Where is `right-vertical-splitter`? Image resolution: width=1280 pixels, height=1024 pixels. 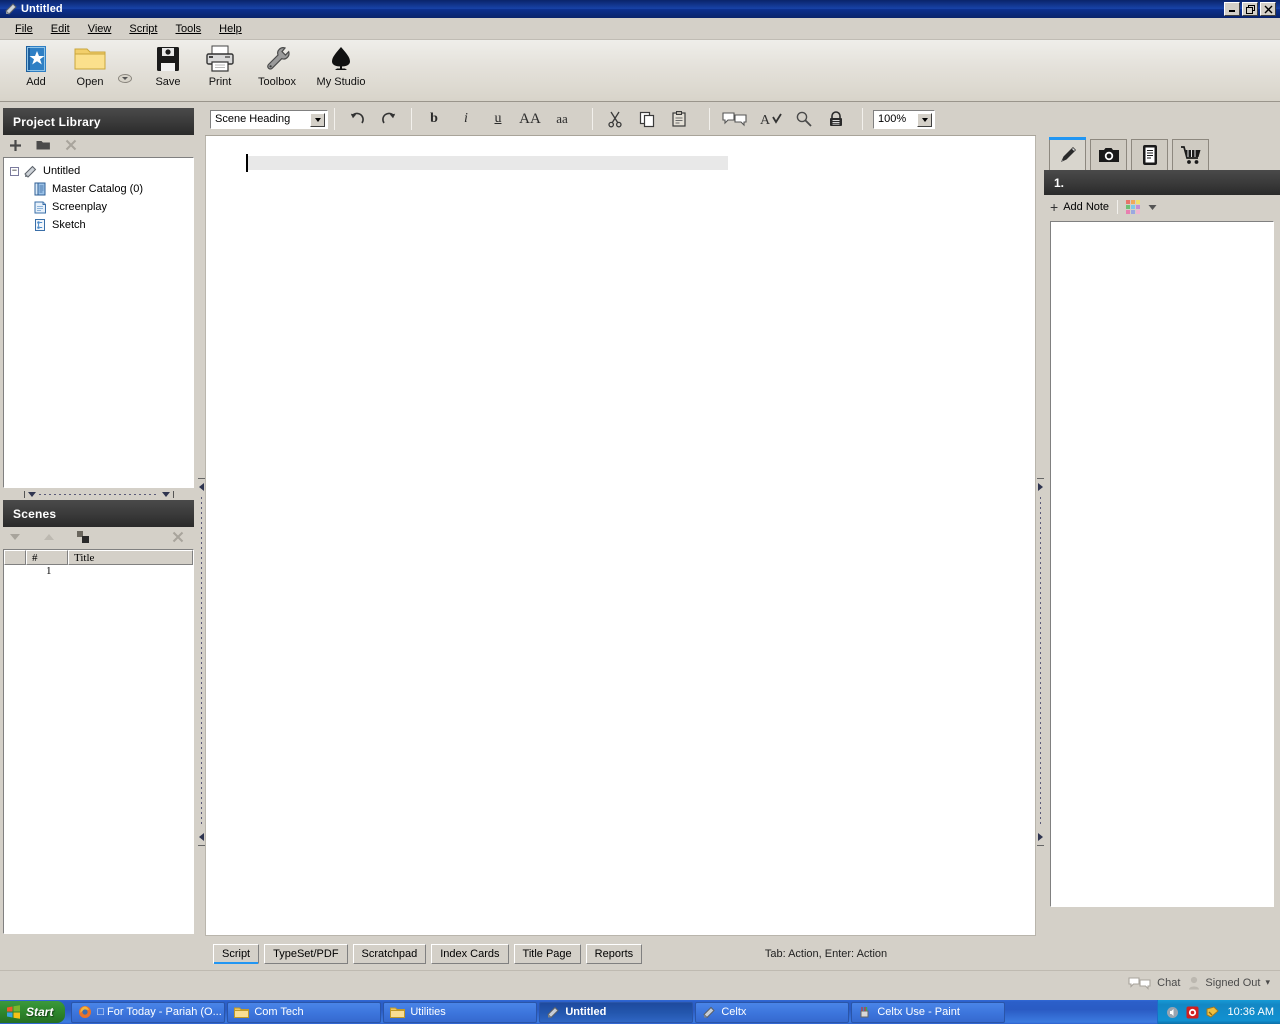
right-vertical-splitter is located at coordinates (1040, 546).